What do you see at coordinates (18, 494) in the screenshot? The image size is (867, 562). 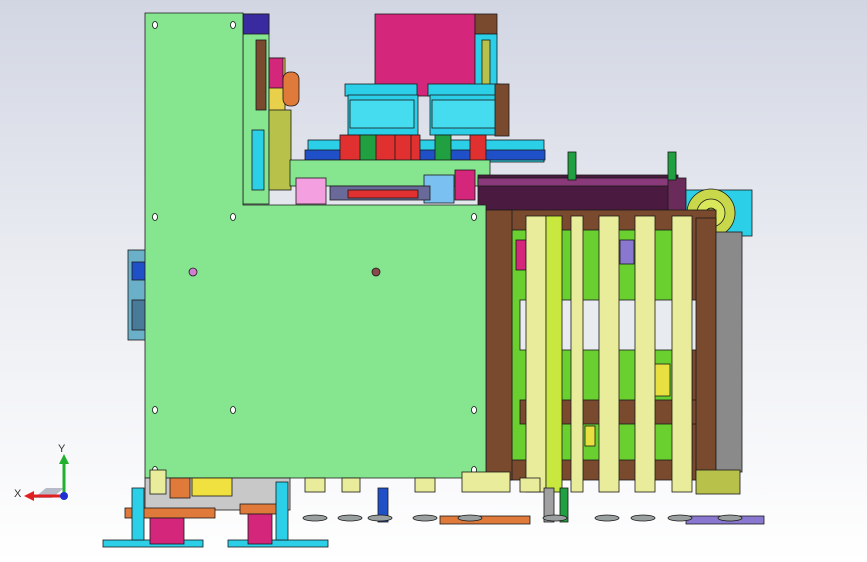 I see `x-axis-label: X` at bounding box center [18, 494].